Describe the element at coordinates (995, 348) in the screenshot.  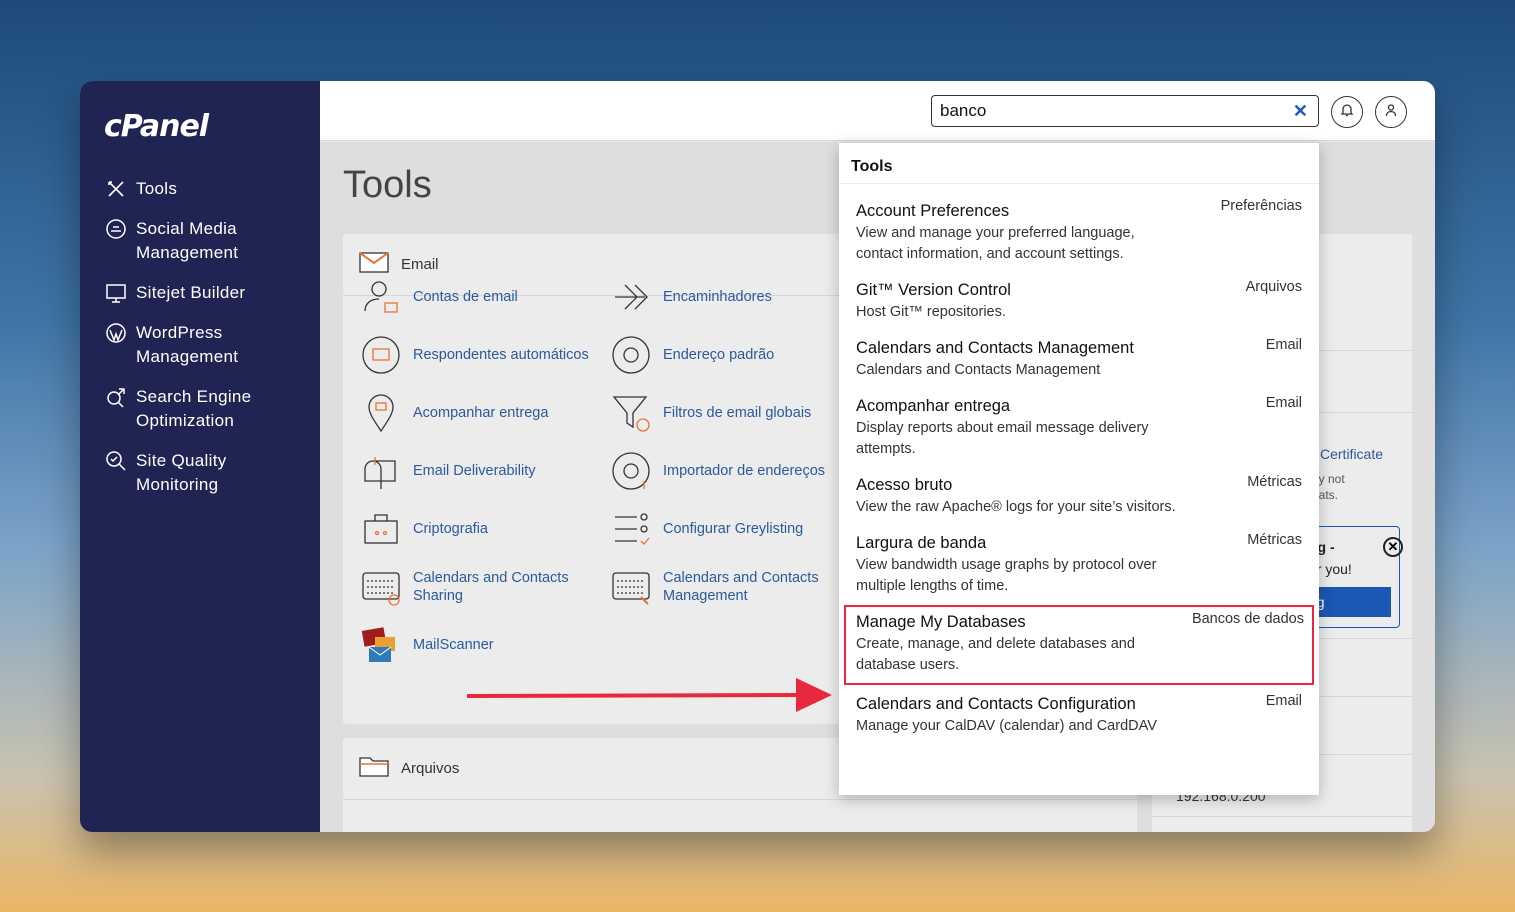
I see `result-title: Calendars and Contacts Management` at that location.